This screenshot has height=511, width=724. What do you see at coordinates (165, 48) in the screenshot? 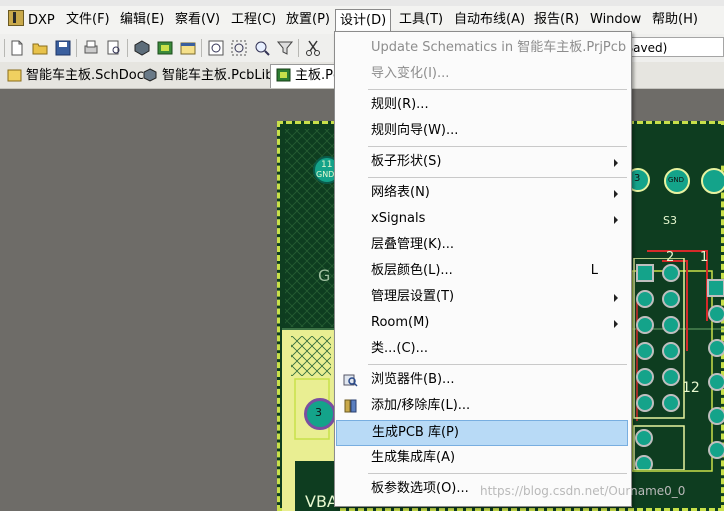
I see `board-icon` at bounding box center [165, 48].